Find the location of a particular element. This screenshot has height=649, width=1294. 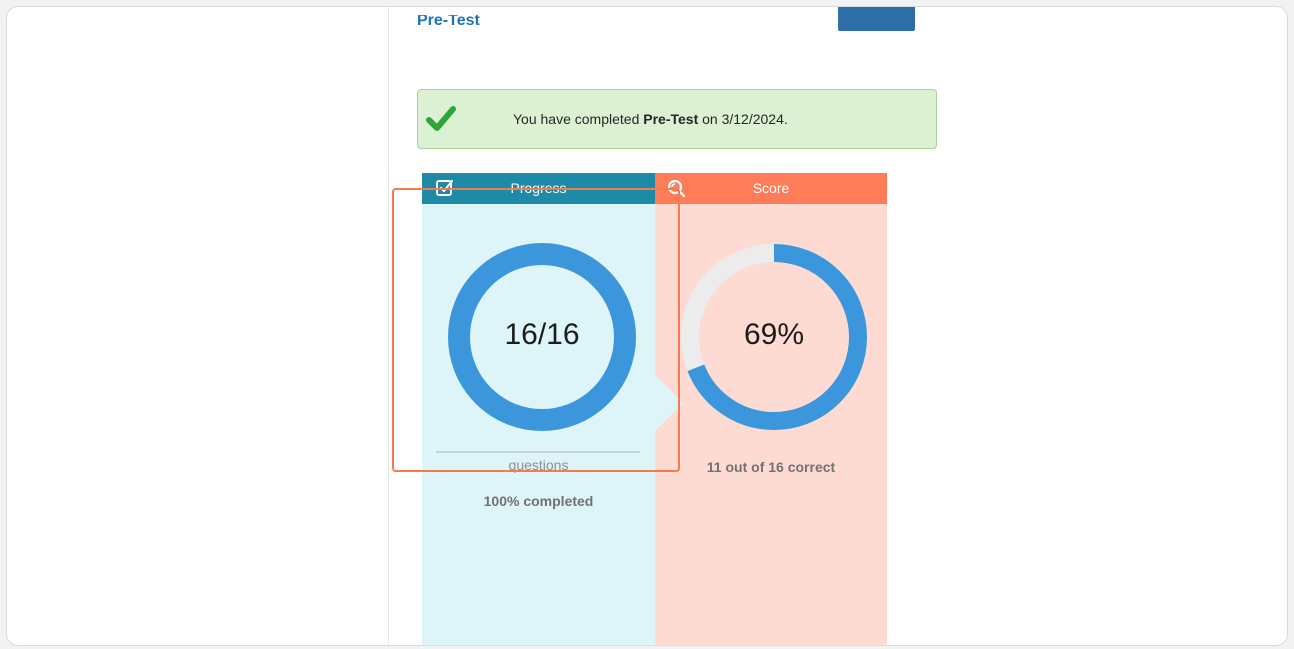

progress-divider is located at coordinates (538, 452).